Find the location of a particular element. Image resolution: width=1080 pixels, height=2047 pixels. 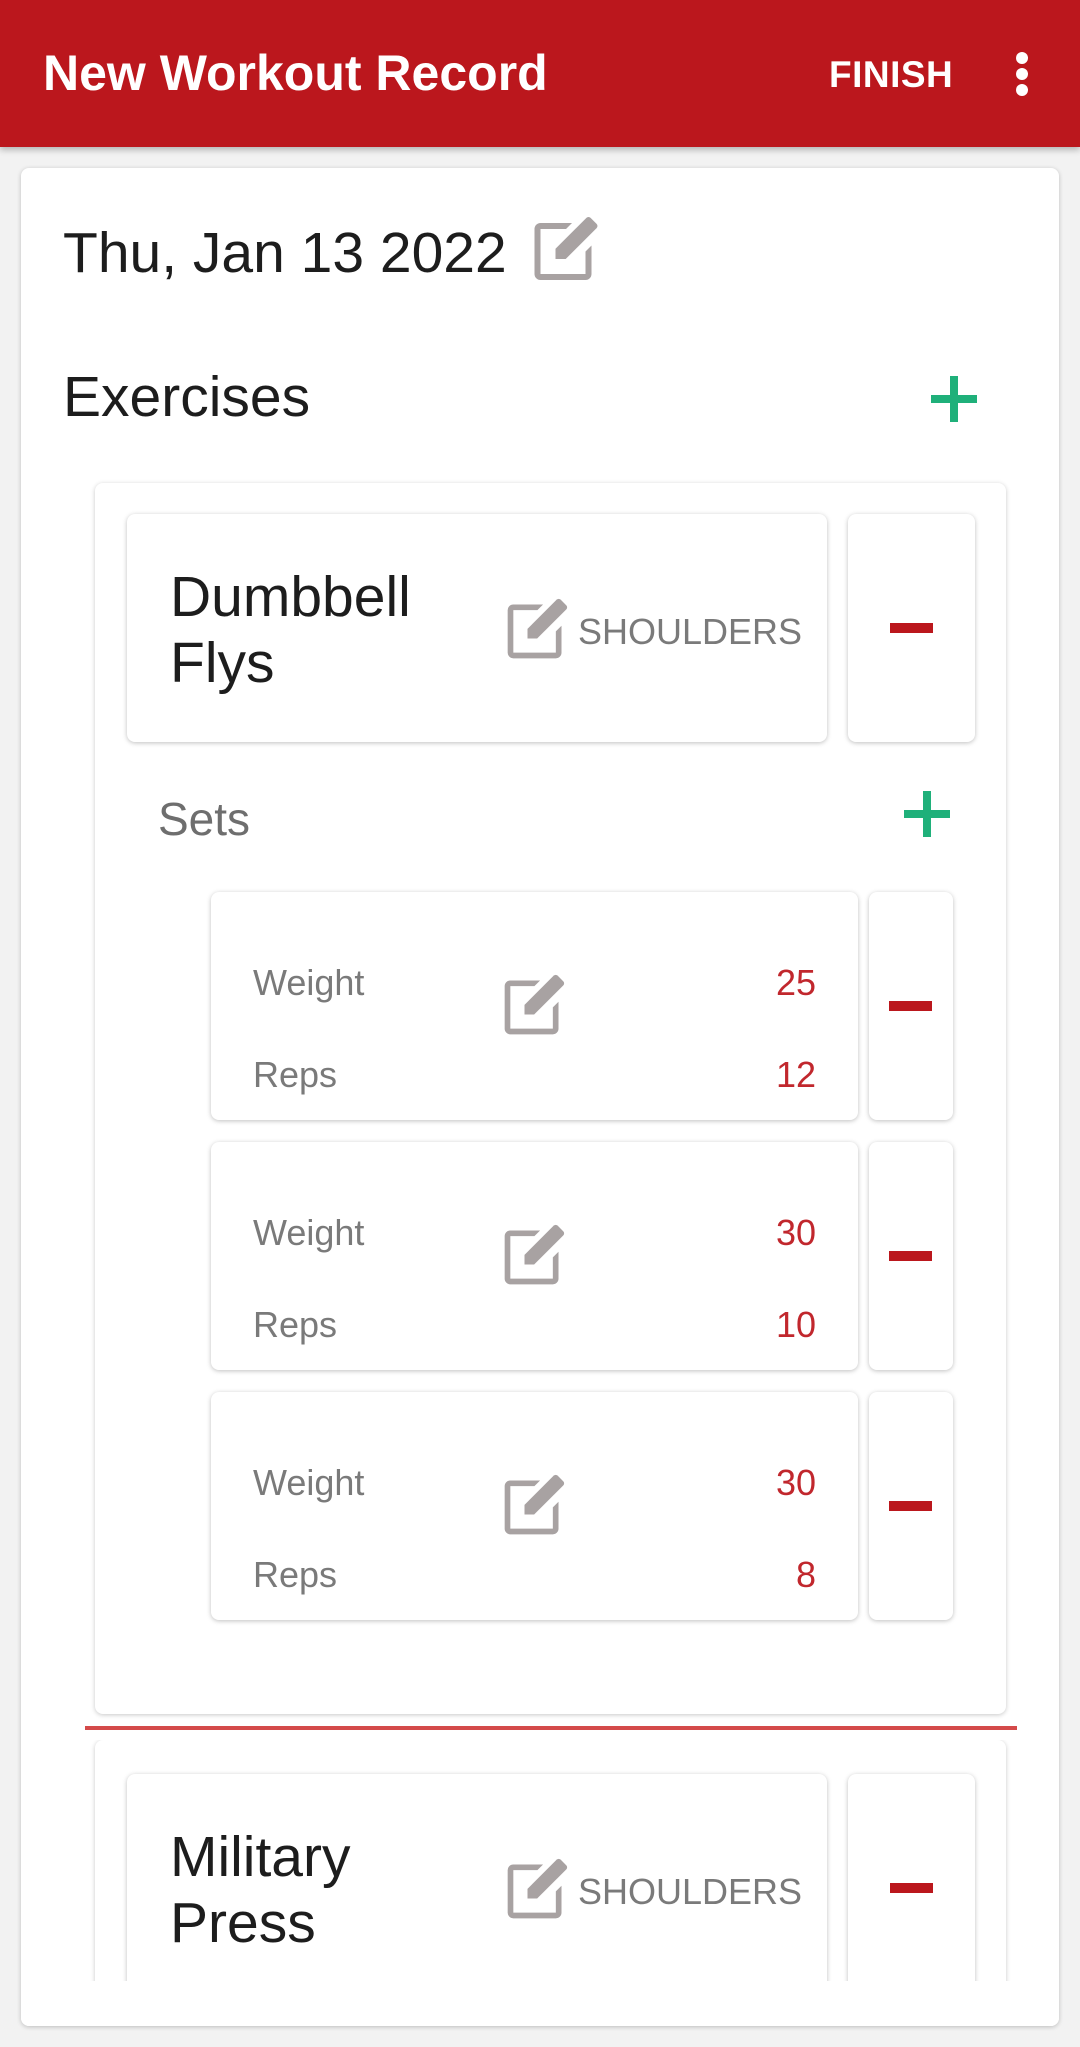

exercise-list-viewport: Military Press SHOULDERS is located at coordinates (540, 1875).